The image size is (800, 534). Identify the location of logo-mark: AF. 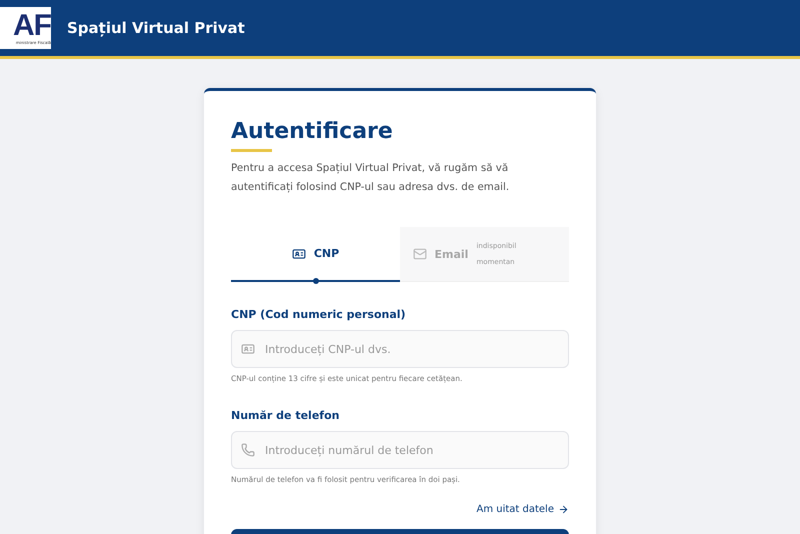
(32, 26).